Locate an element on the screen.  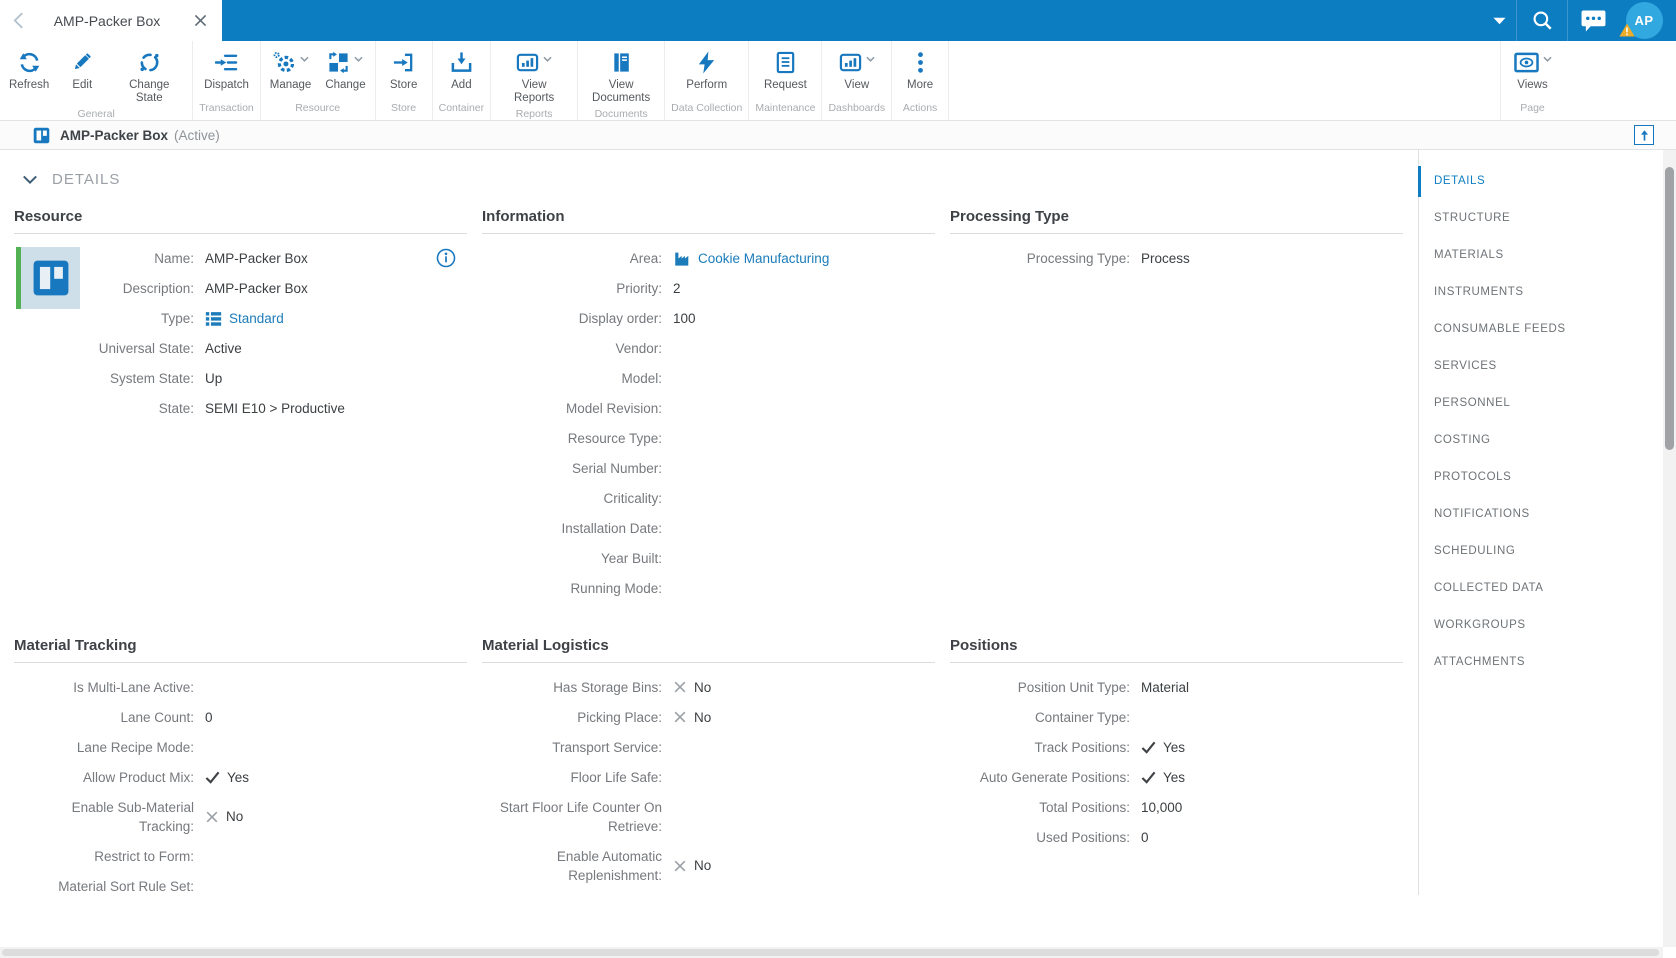
view-documents-icon is located at coordinates (621, 62).